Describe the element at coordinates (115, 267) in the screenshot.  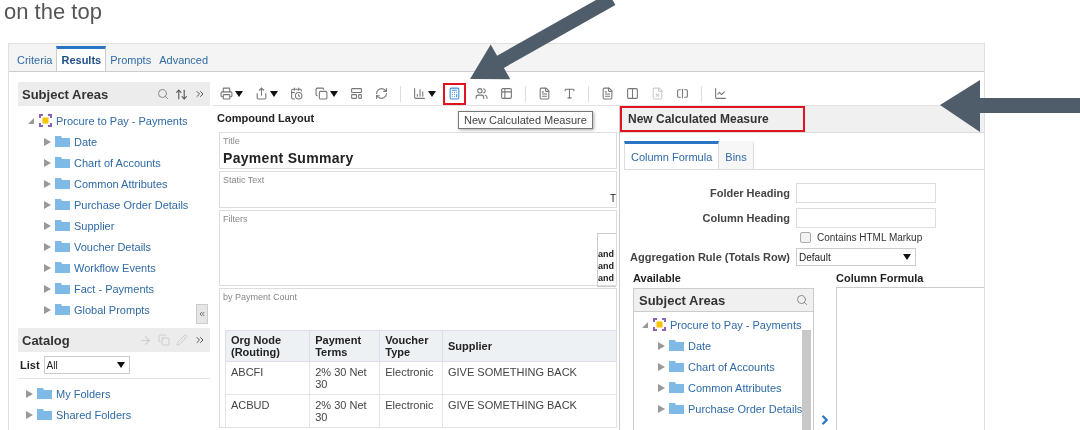
I see `tree-item: Workflow Events` at that location.